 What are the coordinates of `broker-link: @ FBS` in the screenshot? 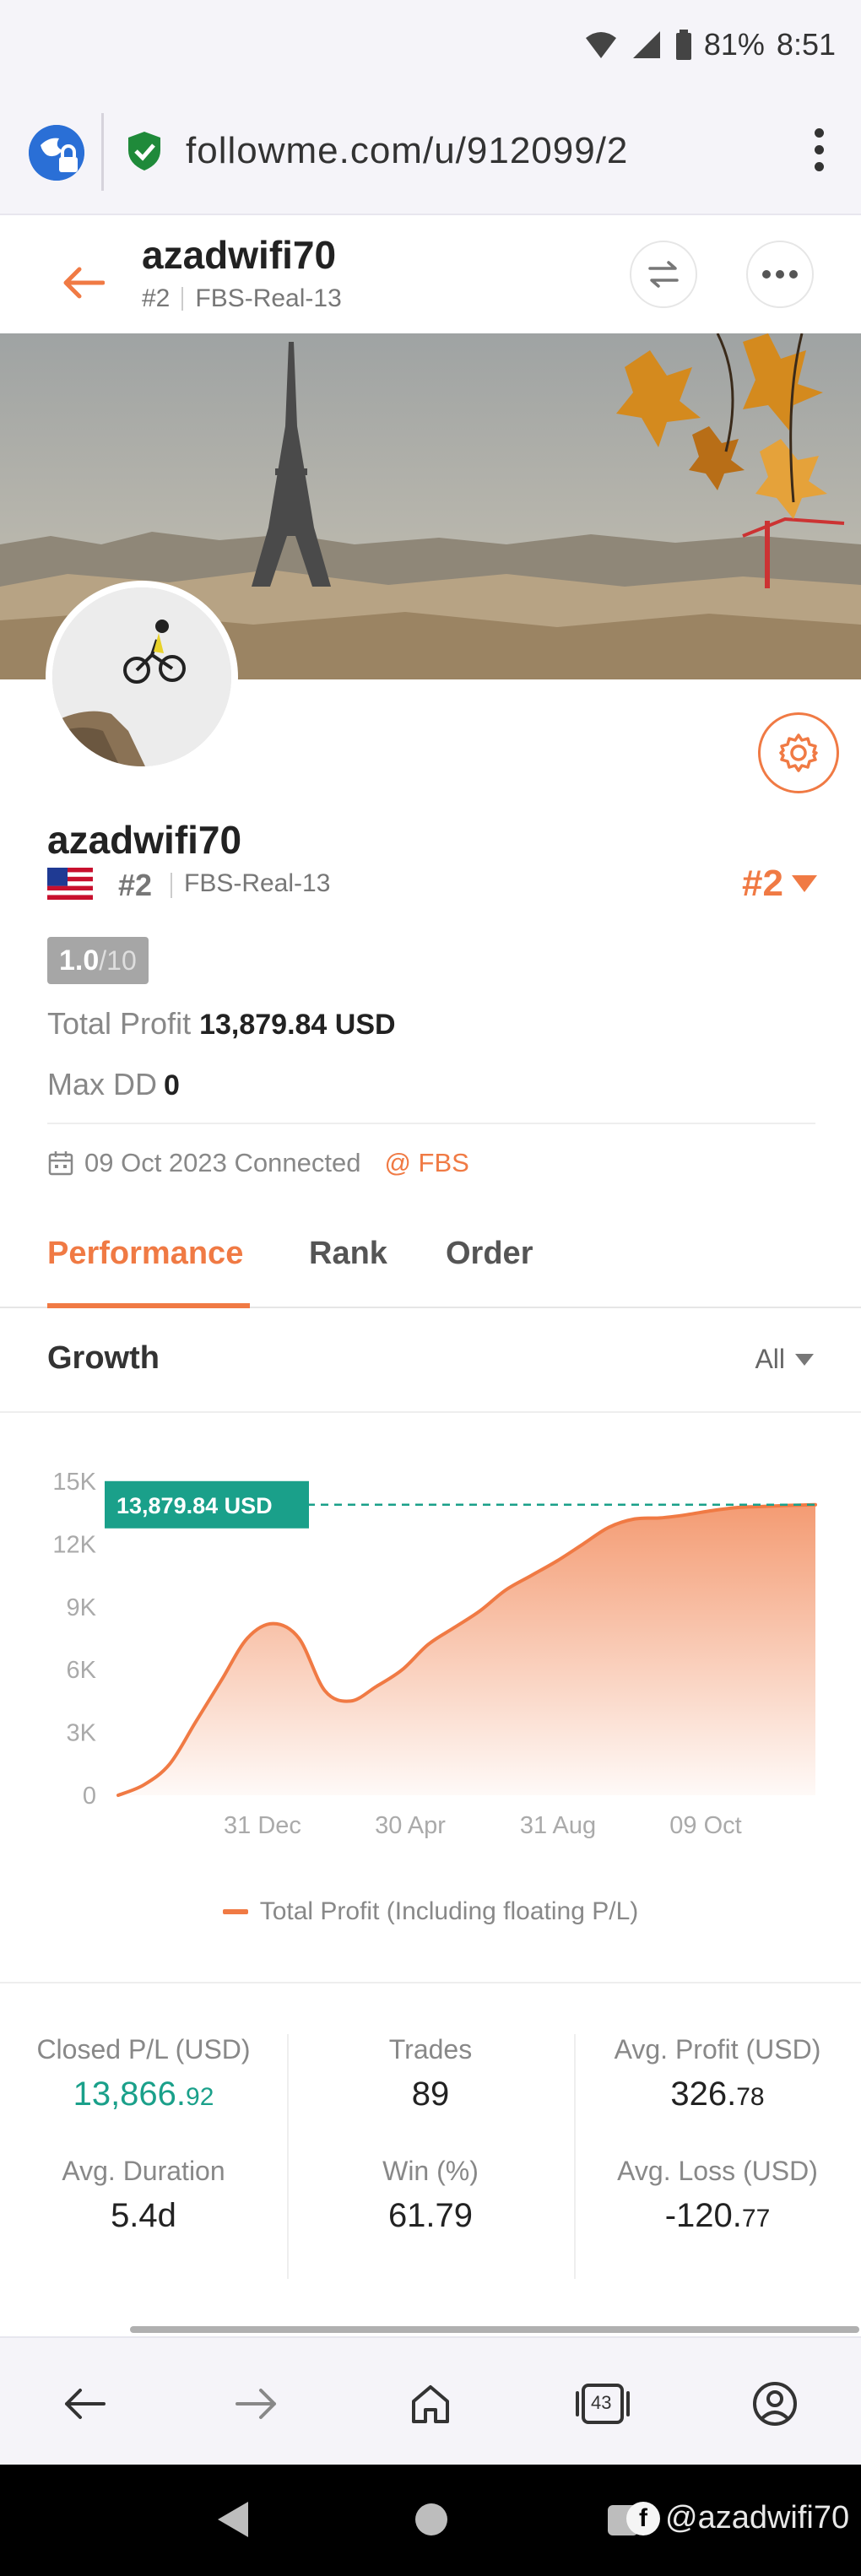 It's located at (426, 1163).